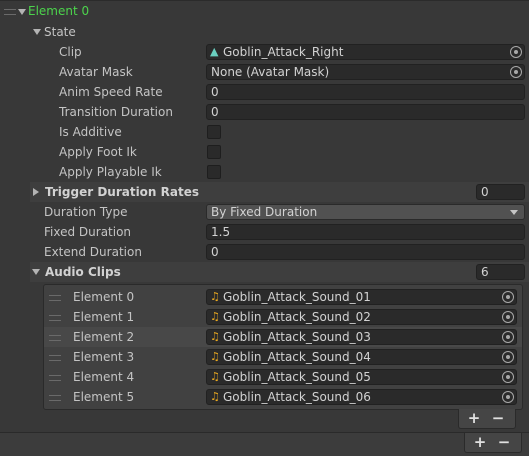  Describe the element at coordinates (493, 443) in the screenshot. I see `outer-list-footer: + −` at that location.